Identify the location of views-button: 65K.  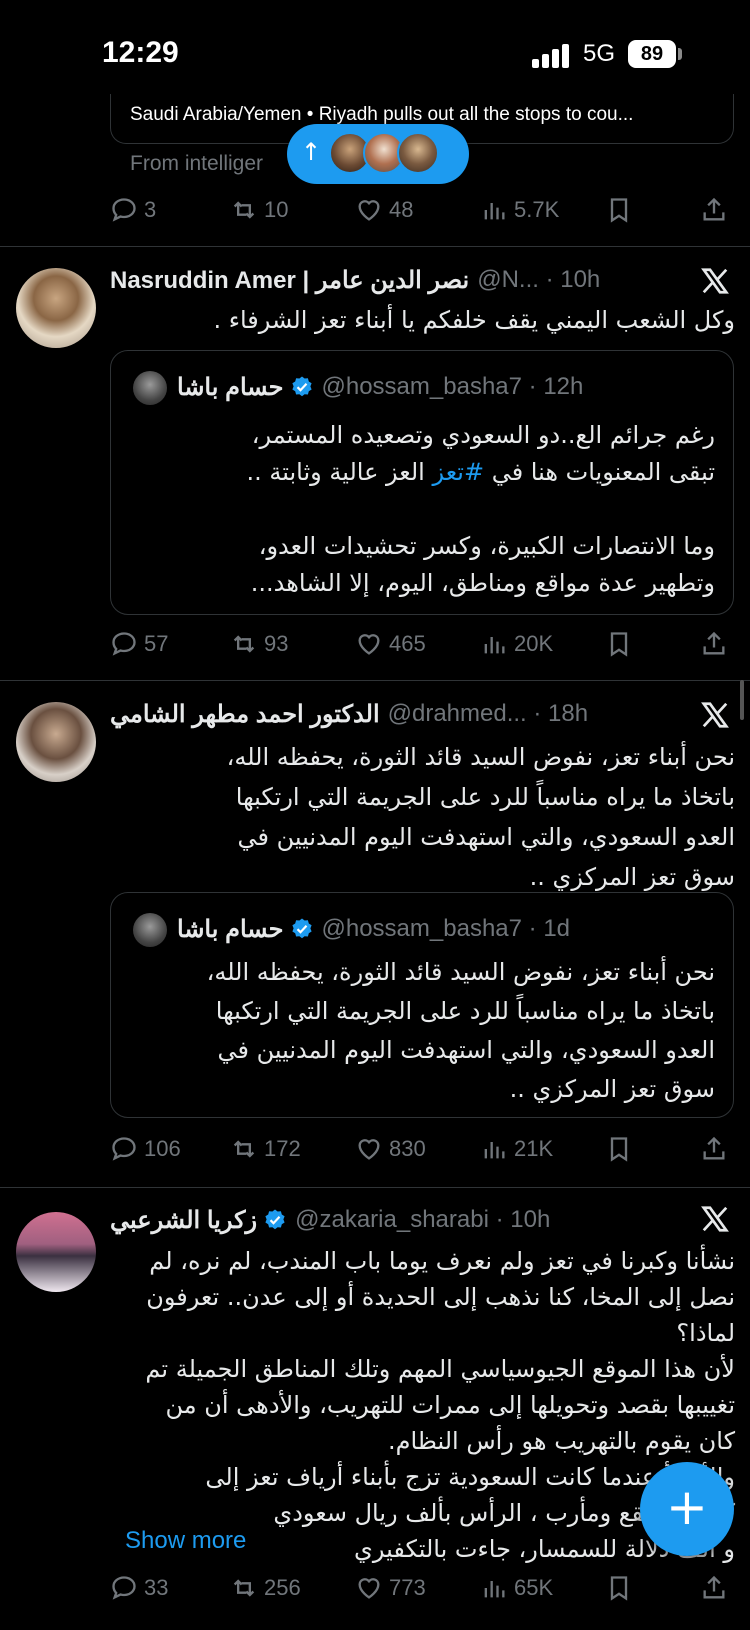
(516, 1588).